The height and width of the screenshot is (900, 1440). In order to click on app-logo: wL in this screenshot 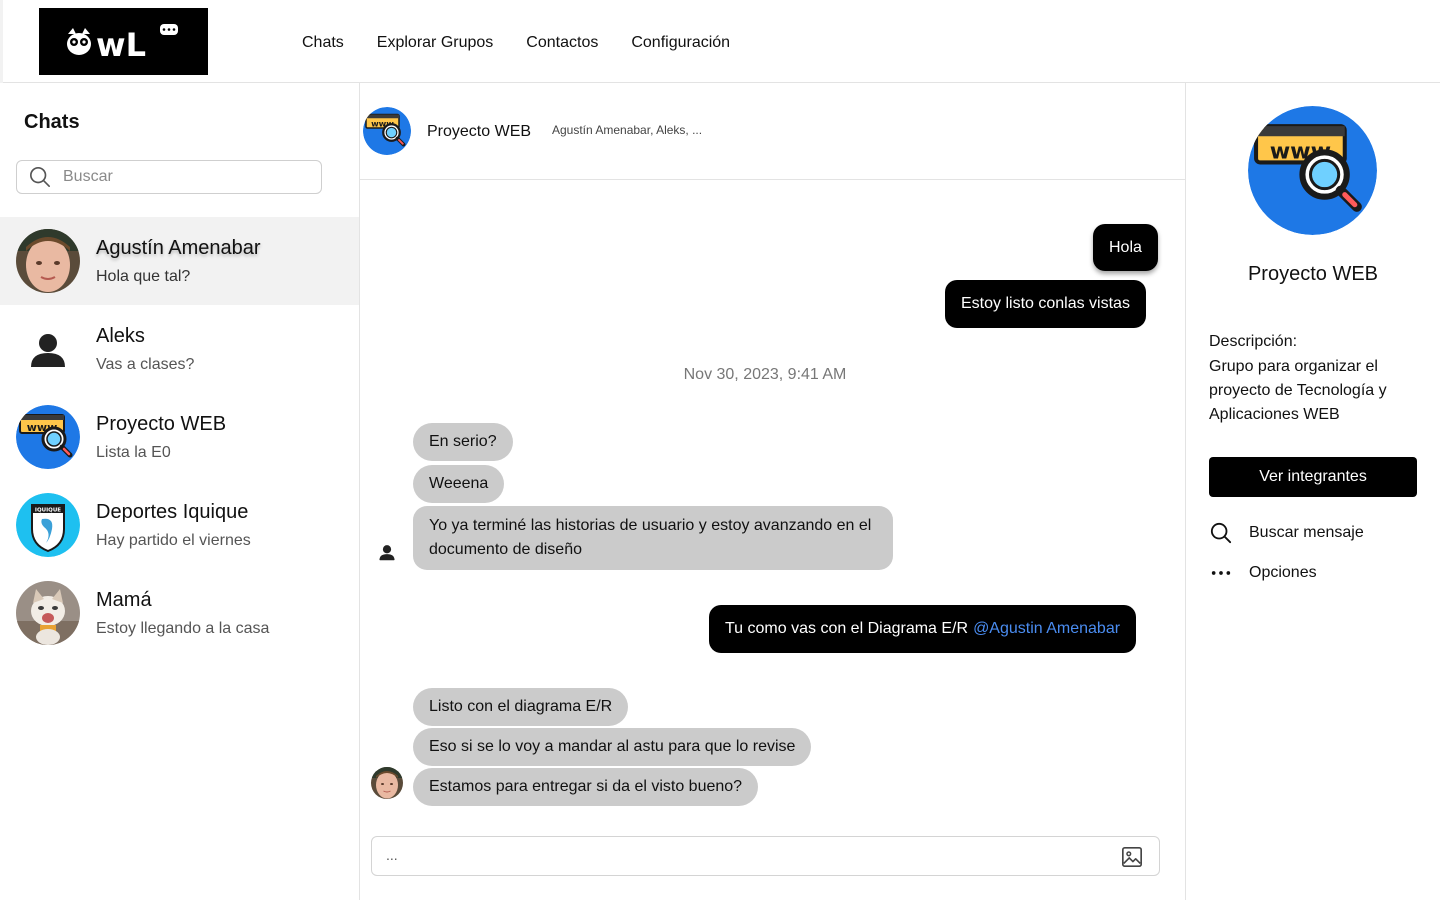, I will do `click(123, 41)`.